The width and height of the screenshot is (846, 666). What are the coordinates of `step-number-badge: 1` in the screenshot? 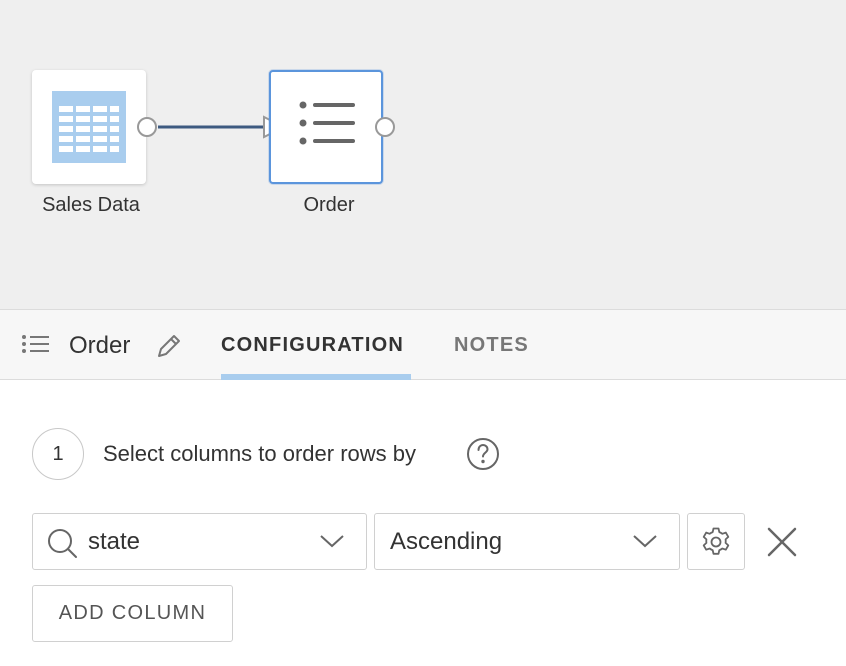 It's located at (58, 454).